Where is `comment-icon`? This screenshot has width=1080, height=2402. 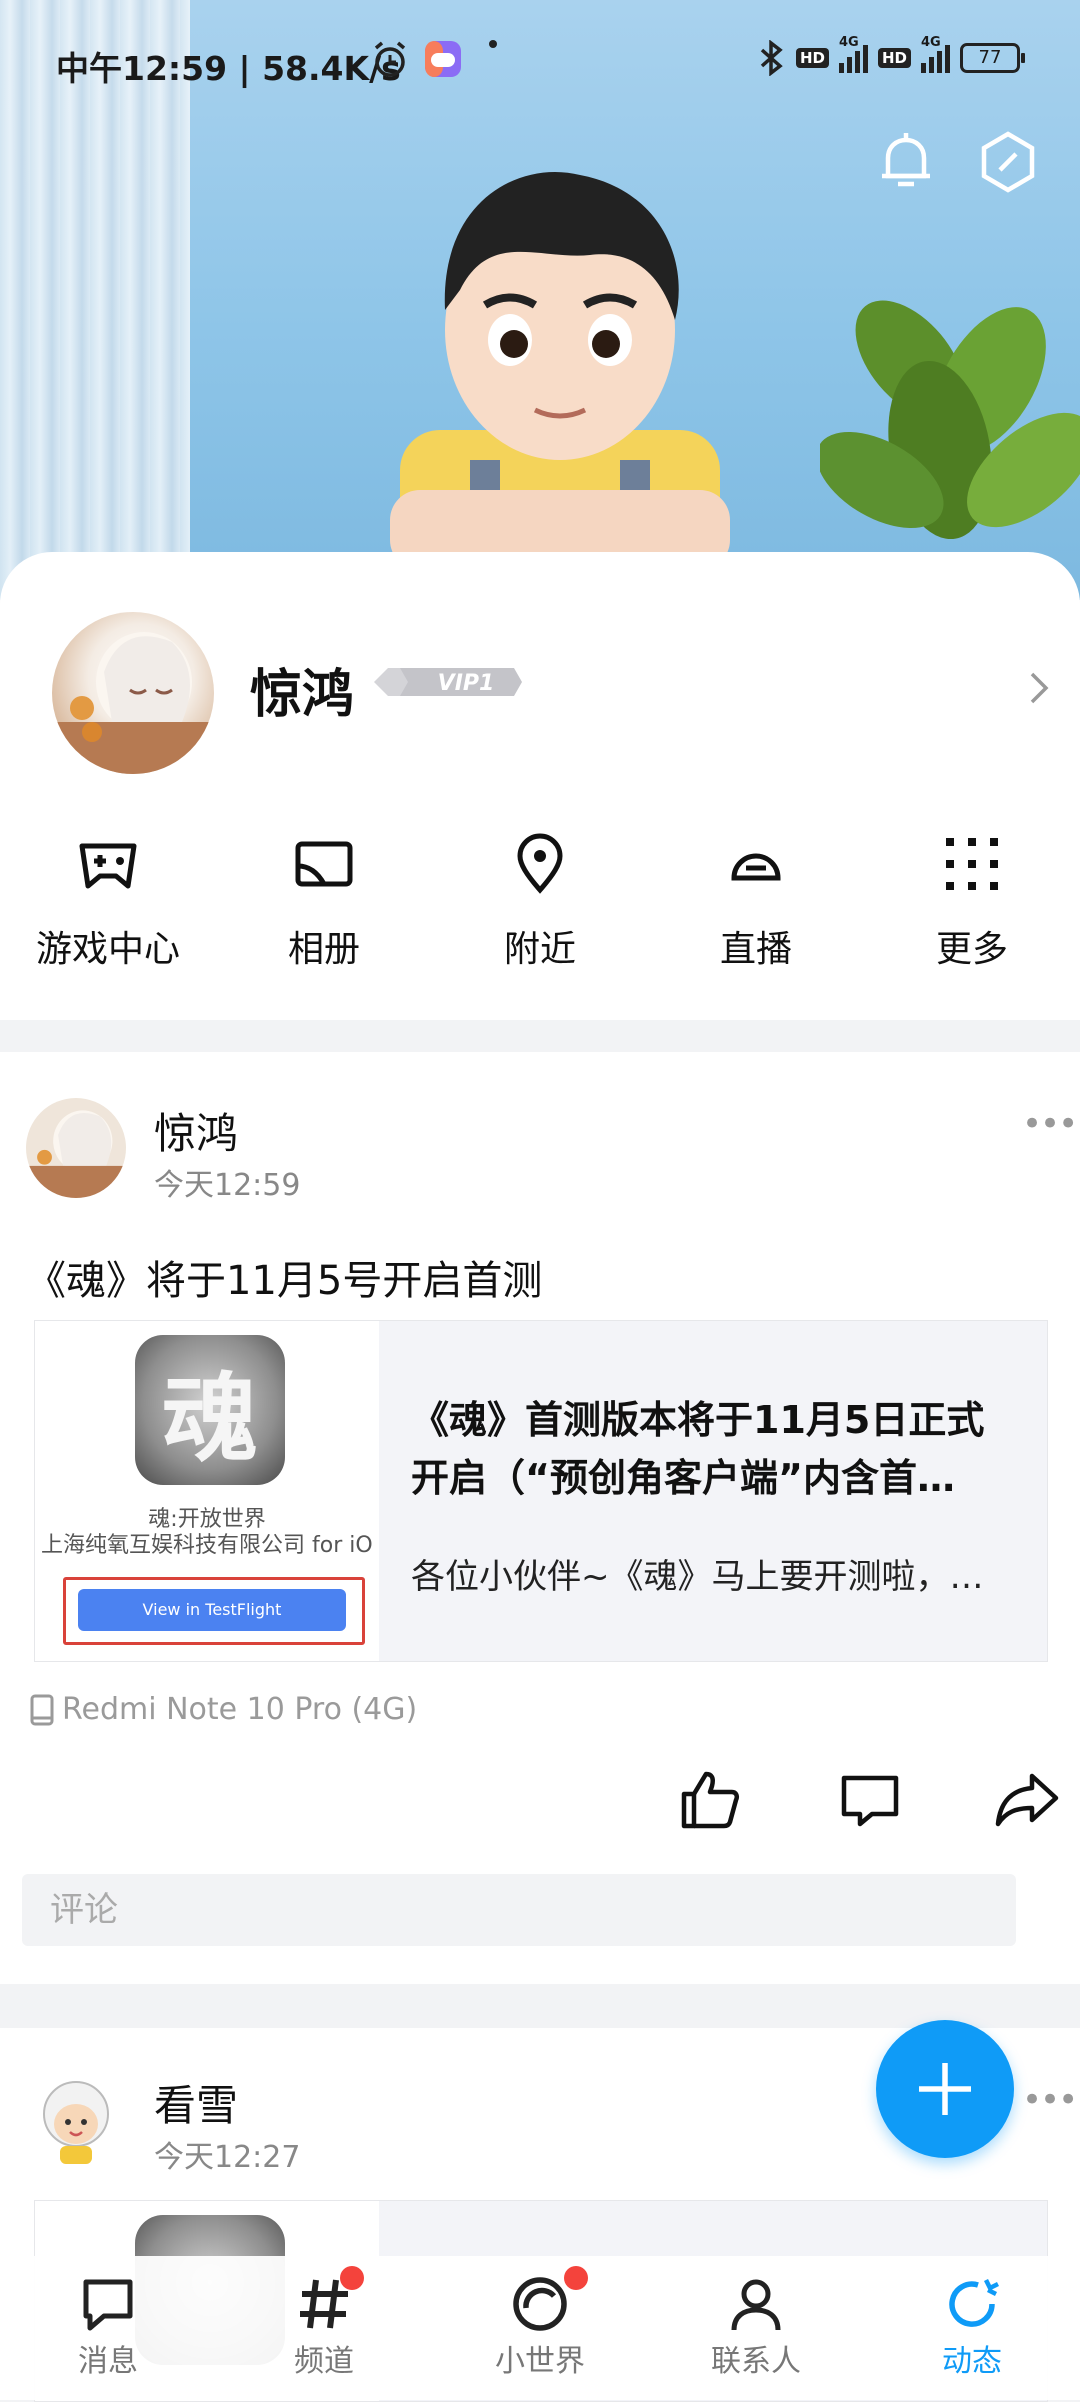 comment-icon is located at coordinates (870, 1800).